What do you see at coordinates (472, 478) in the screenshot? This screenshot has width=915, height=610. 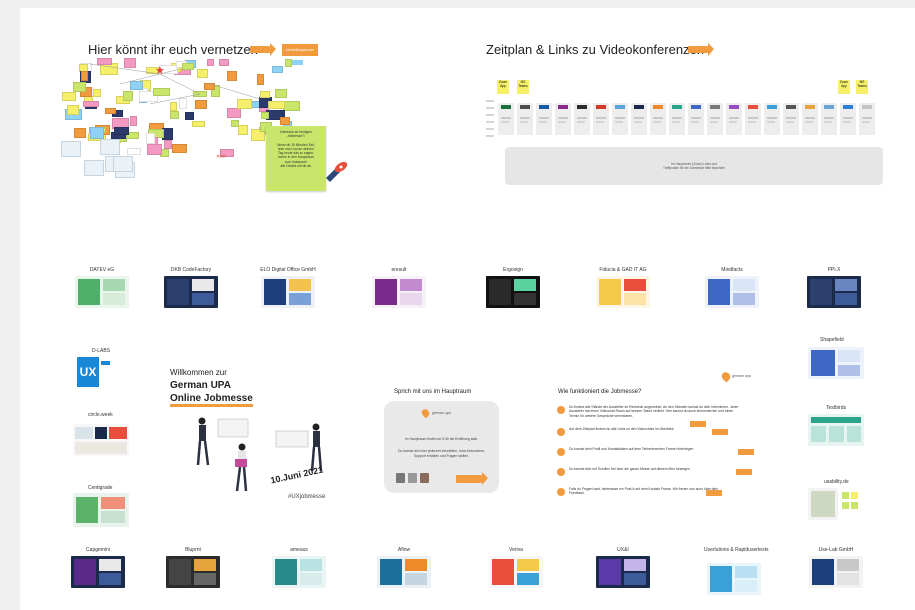 I see `join-arrow-icon` at bounding box center [472, 478].